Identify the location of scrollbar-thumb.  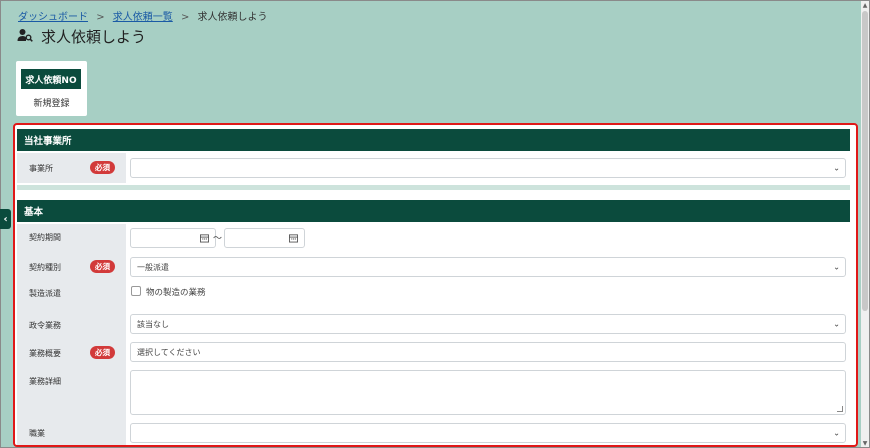
(865, 161).